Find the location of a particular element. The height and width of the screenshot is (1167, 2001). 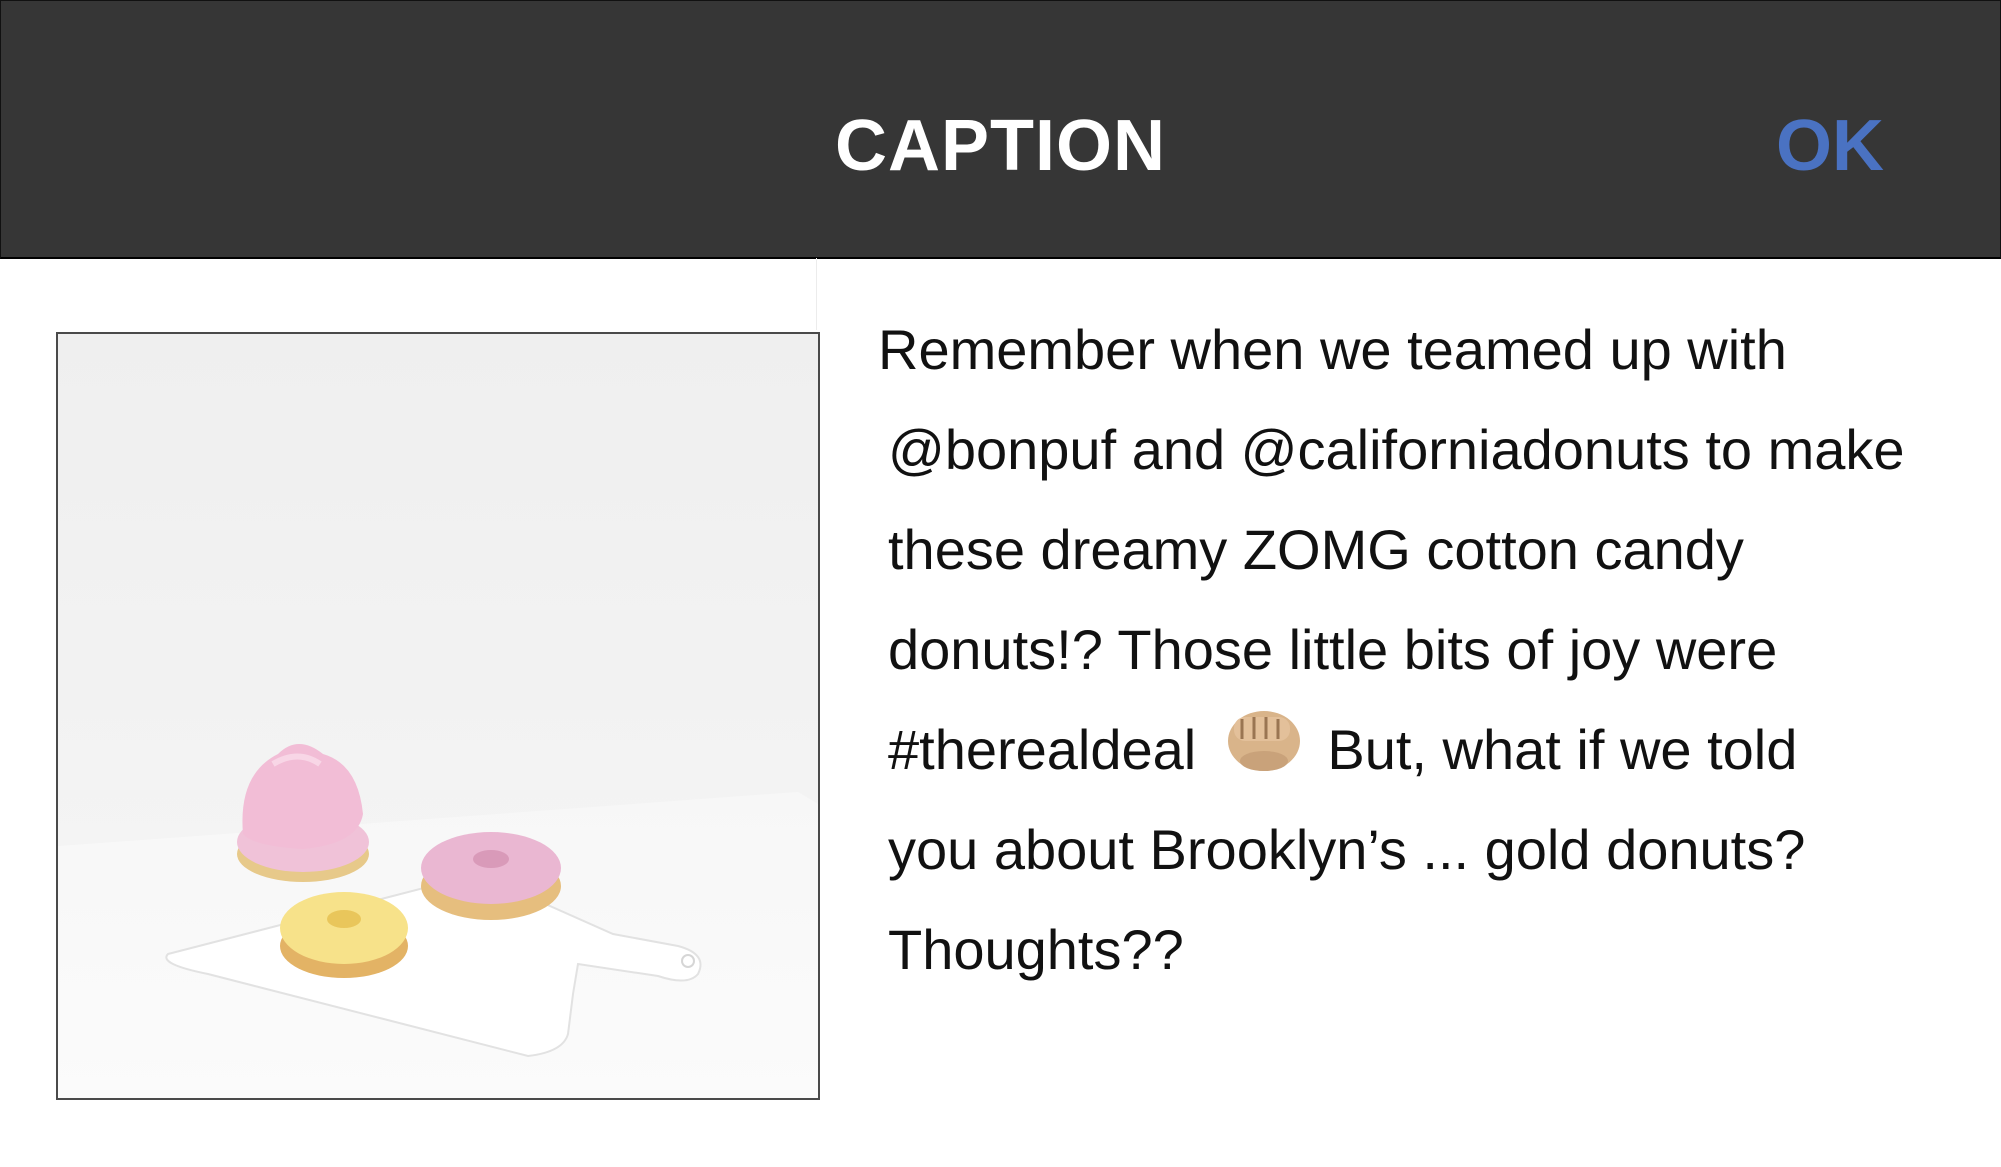

fist-bump-icon is located at coordinates (1262, 754).